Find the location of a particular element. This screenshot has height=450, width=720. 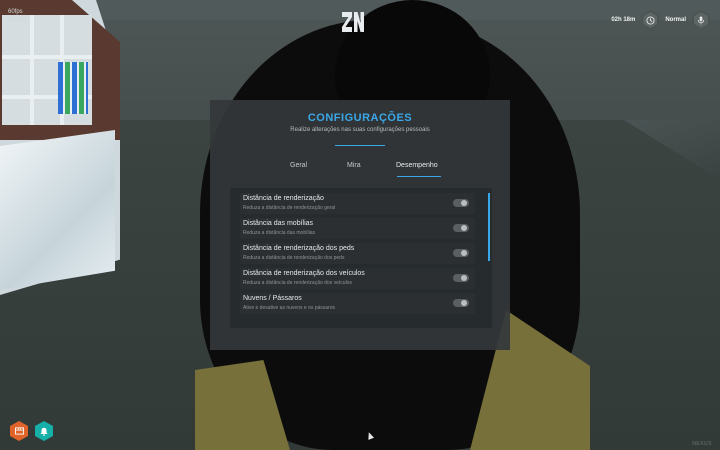

option-description: Reduza a distância de renderização geral is located at coordinates (289, 208).